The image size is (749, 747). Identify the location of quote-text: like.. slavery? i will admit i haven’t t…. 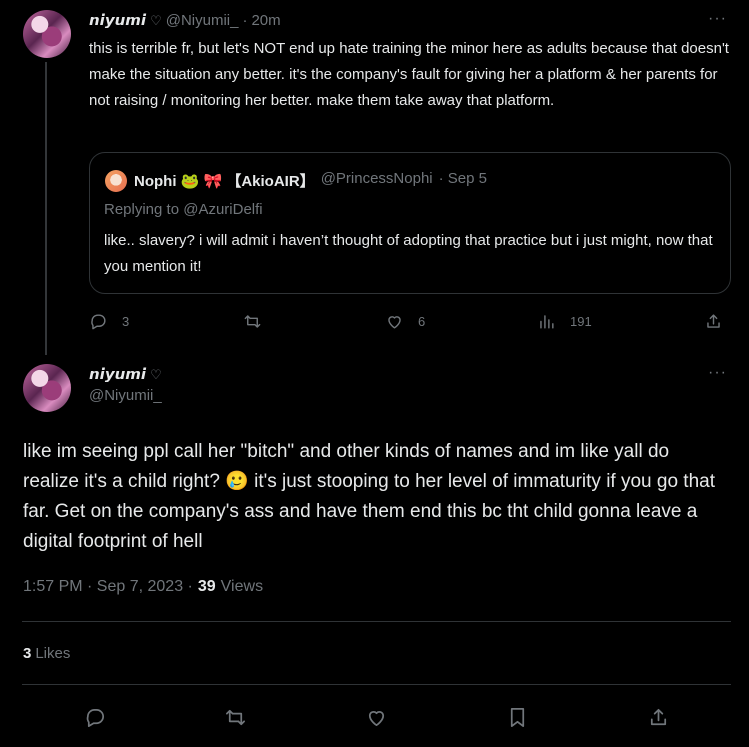
(408, 253).